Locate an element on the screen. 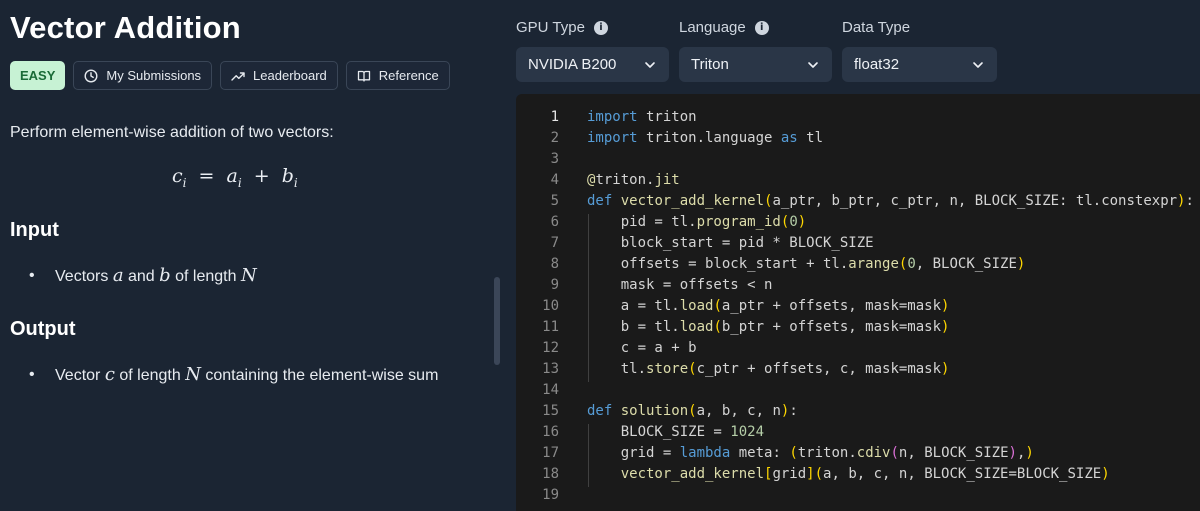  leaderboard-button: Leaderboard is located at coordinates (279, 75).